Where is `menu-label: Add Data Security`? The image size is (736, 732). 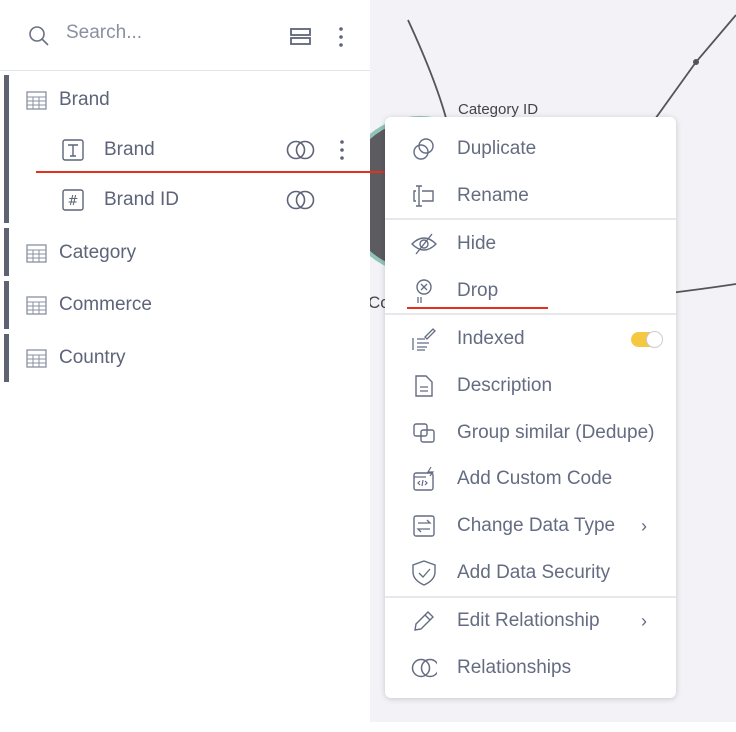
menu-label: Add Data Security is located at coordinates (534, 572).